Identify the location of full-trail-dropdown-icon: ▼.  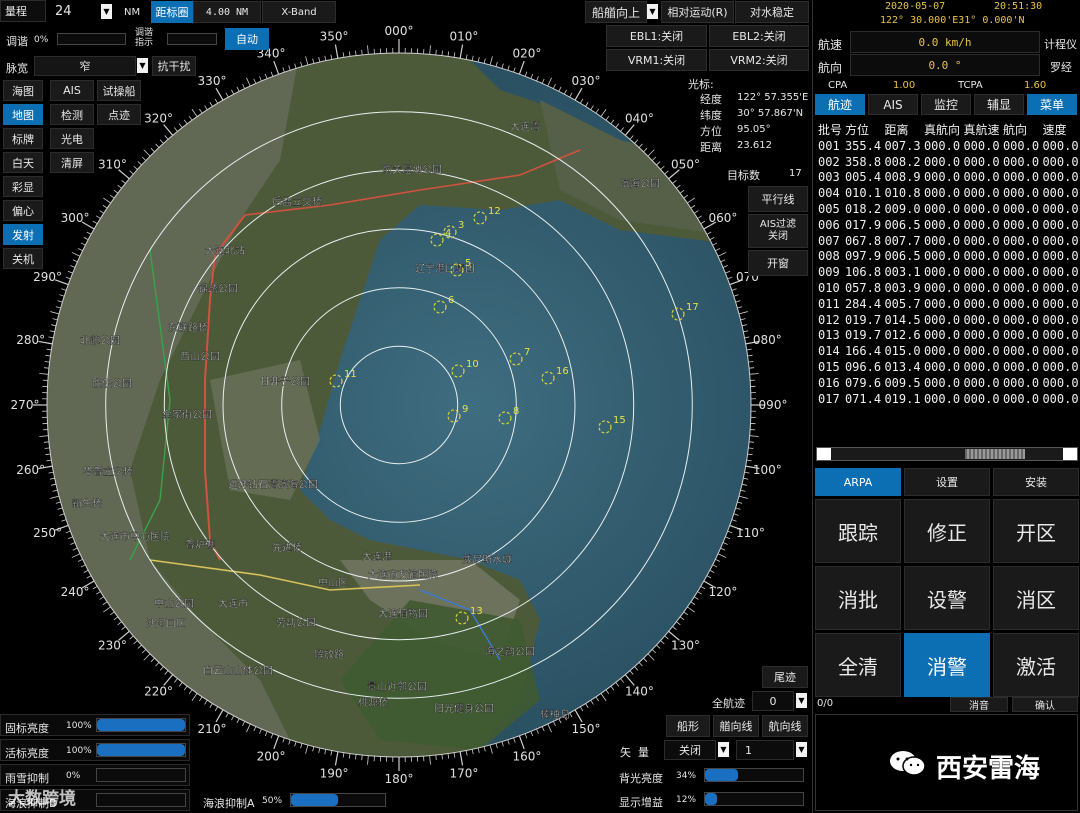
(801, 700).